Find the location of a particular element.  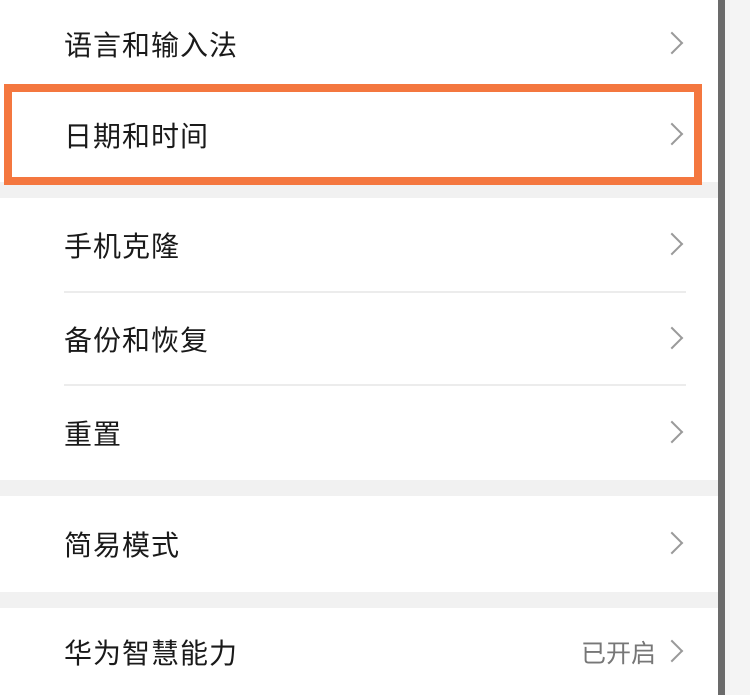

settings-item-label: 手机克隆 is located at coordinates (122, 246).